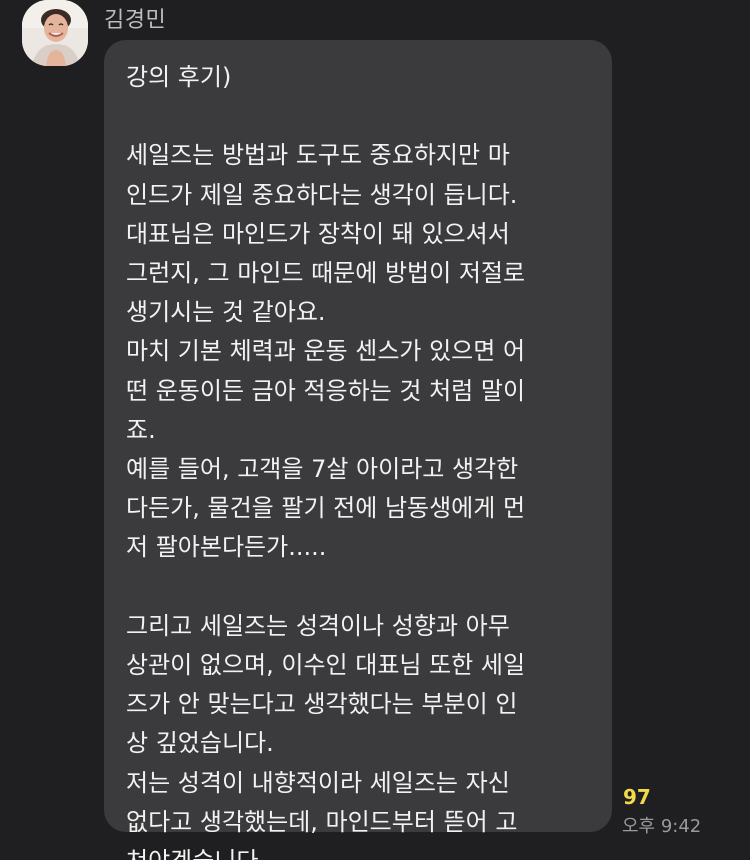 Image resolution: width=750 pixels, height=860 pixels. I want to click on message-time: 오후 9:42, so click(662, 826).